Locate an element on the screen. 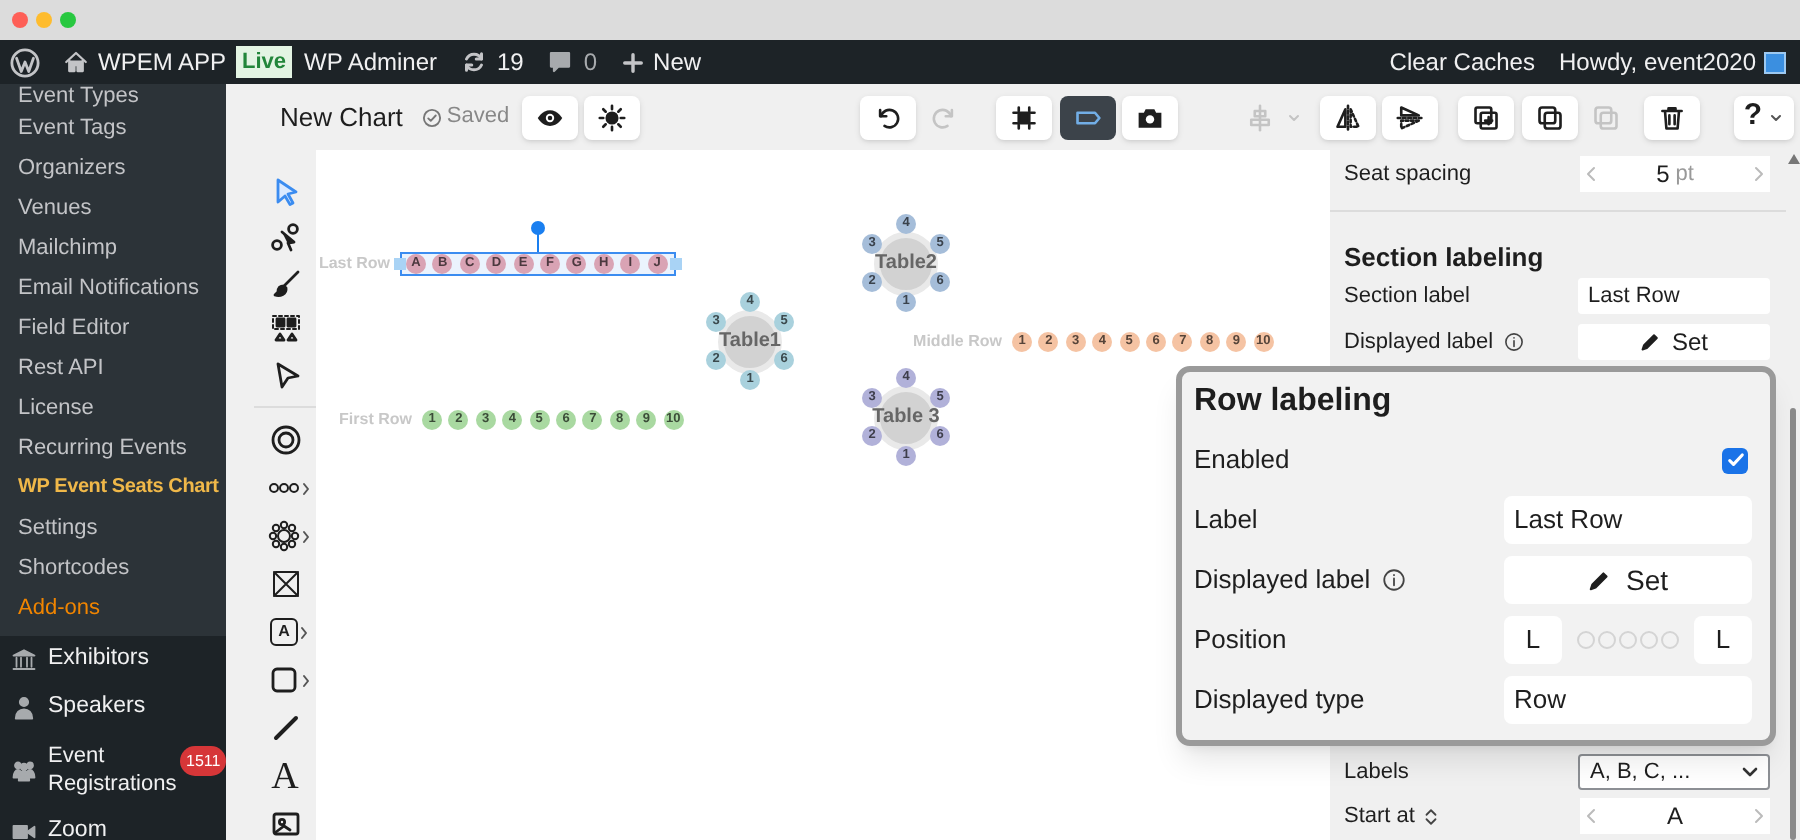 Image resolution: width=1800 pixels, height=840 pixels. check-icon is located at coordinates (1735, 460).